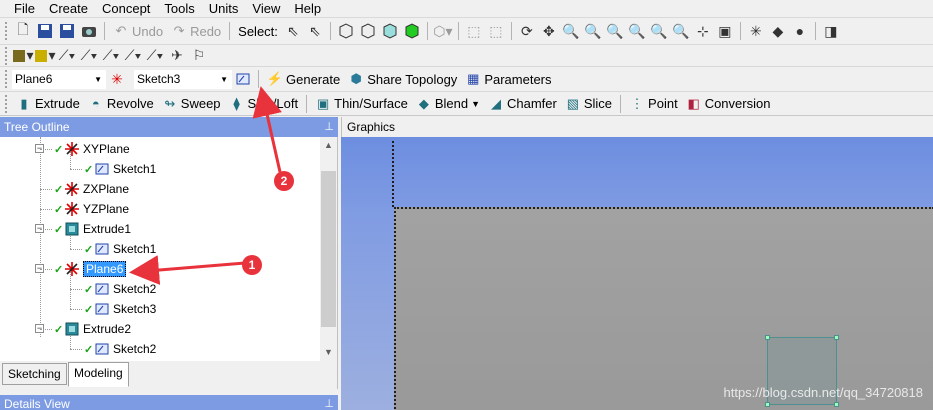  I want to click on iso-view-icon: ⊹, so click(703, 31).